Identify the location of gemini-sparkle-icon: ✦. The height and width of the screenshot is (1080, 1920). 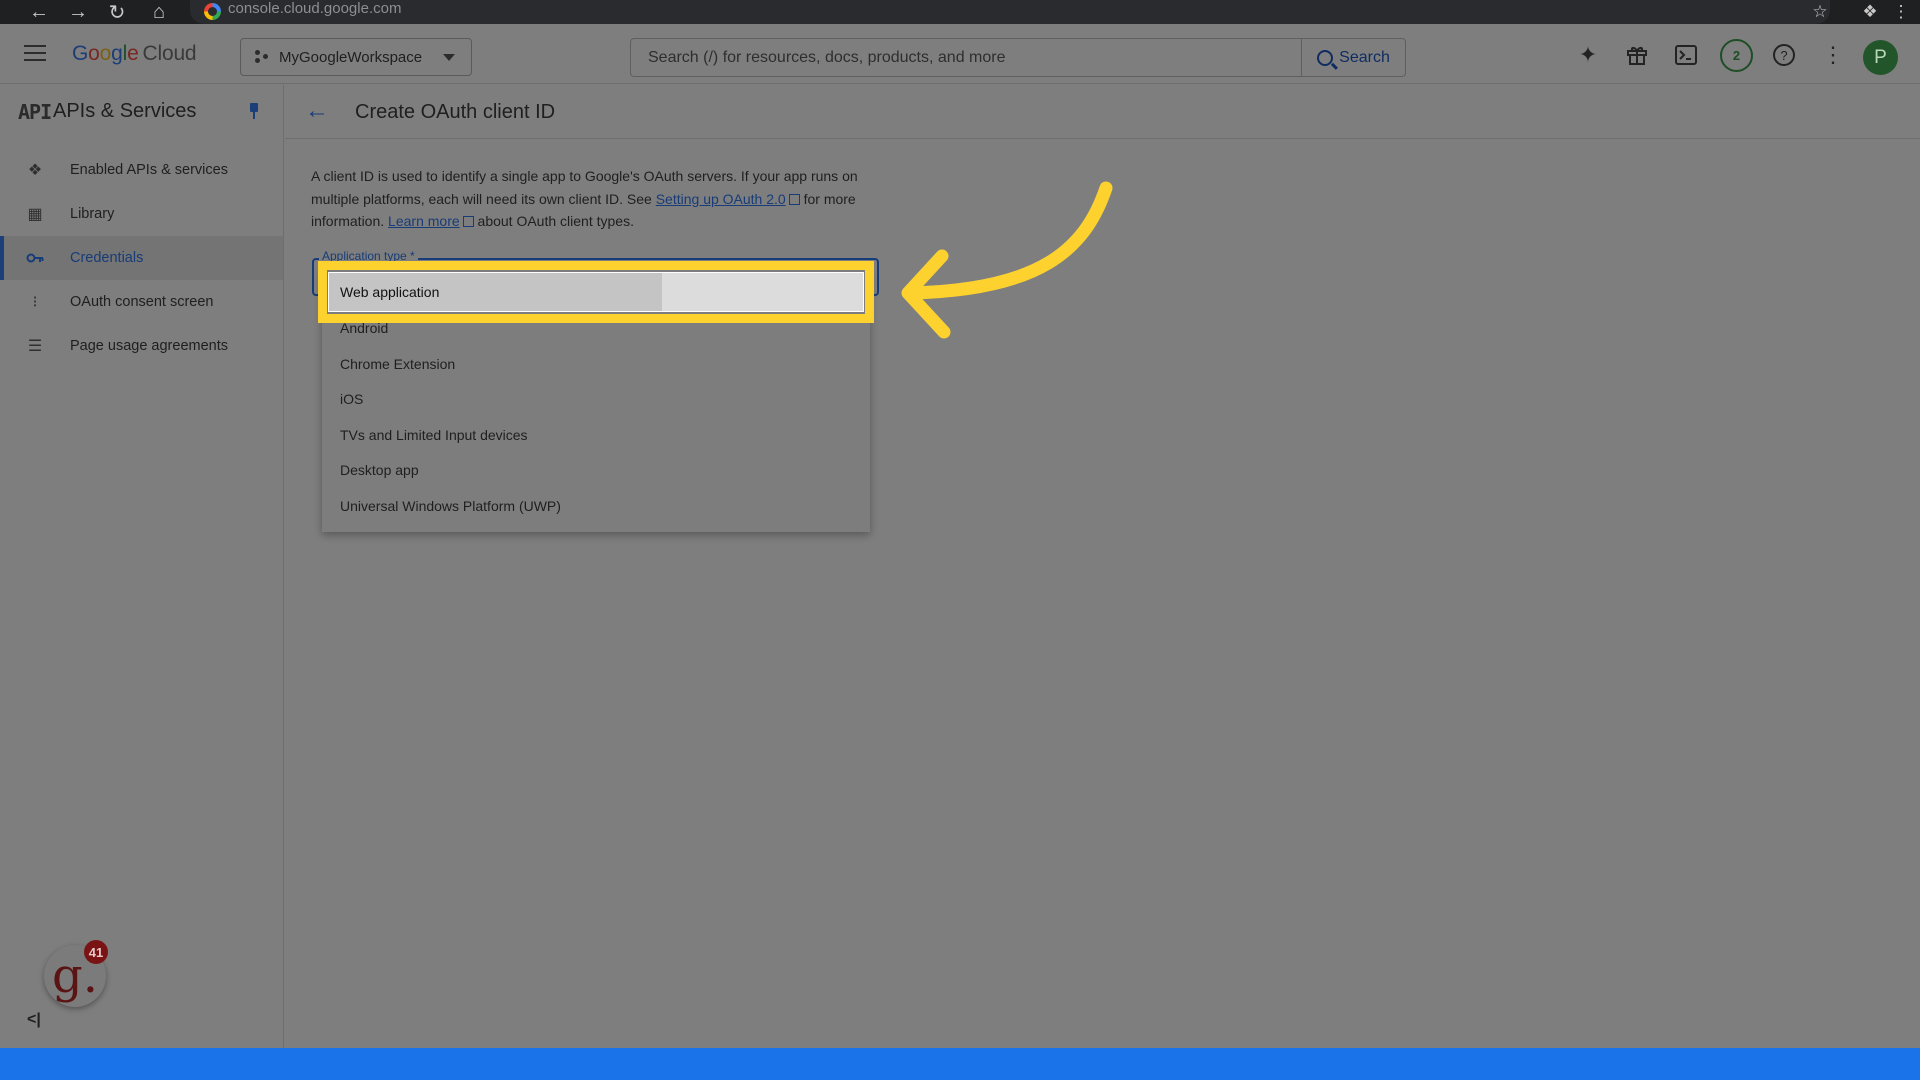
(1588, 55).